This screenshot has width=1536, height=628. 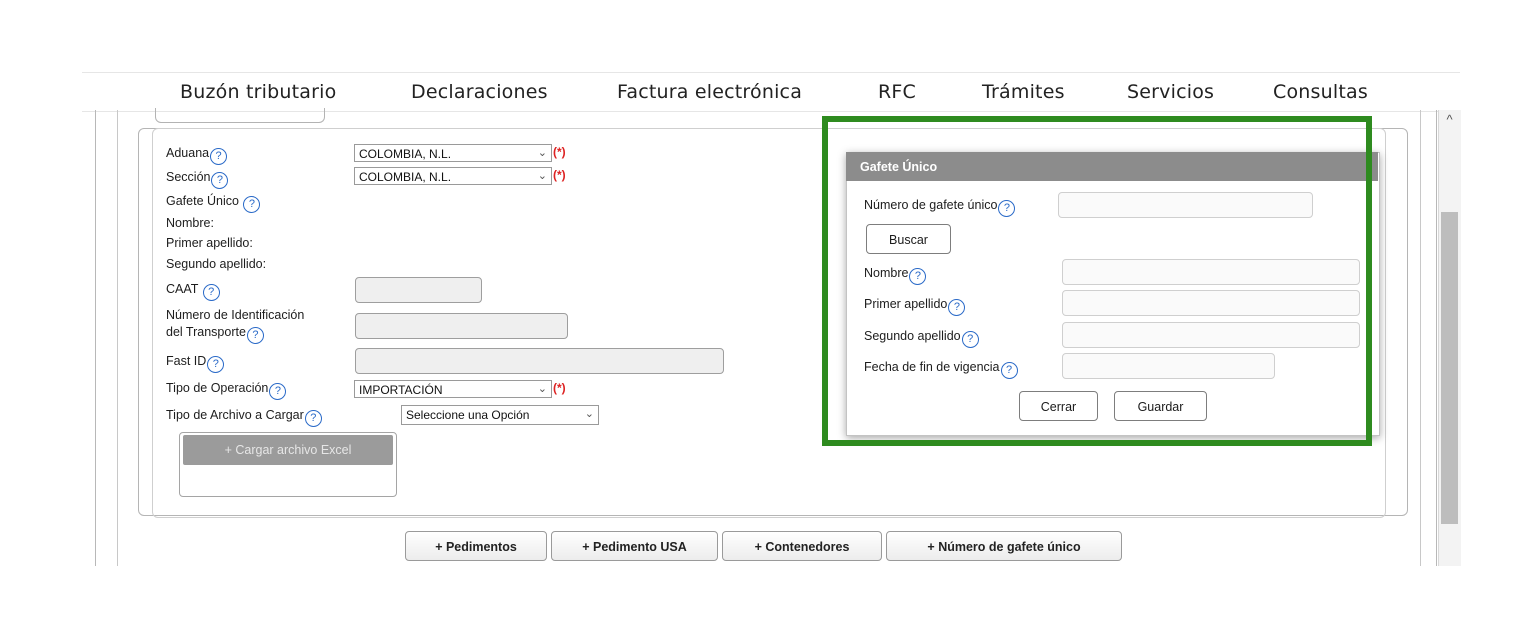 I want to click on num-ident-label-line2: del Transporte?, so click(x=215, y=334).